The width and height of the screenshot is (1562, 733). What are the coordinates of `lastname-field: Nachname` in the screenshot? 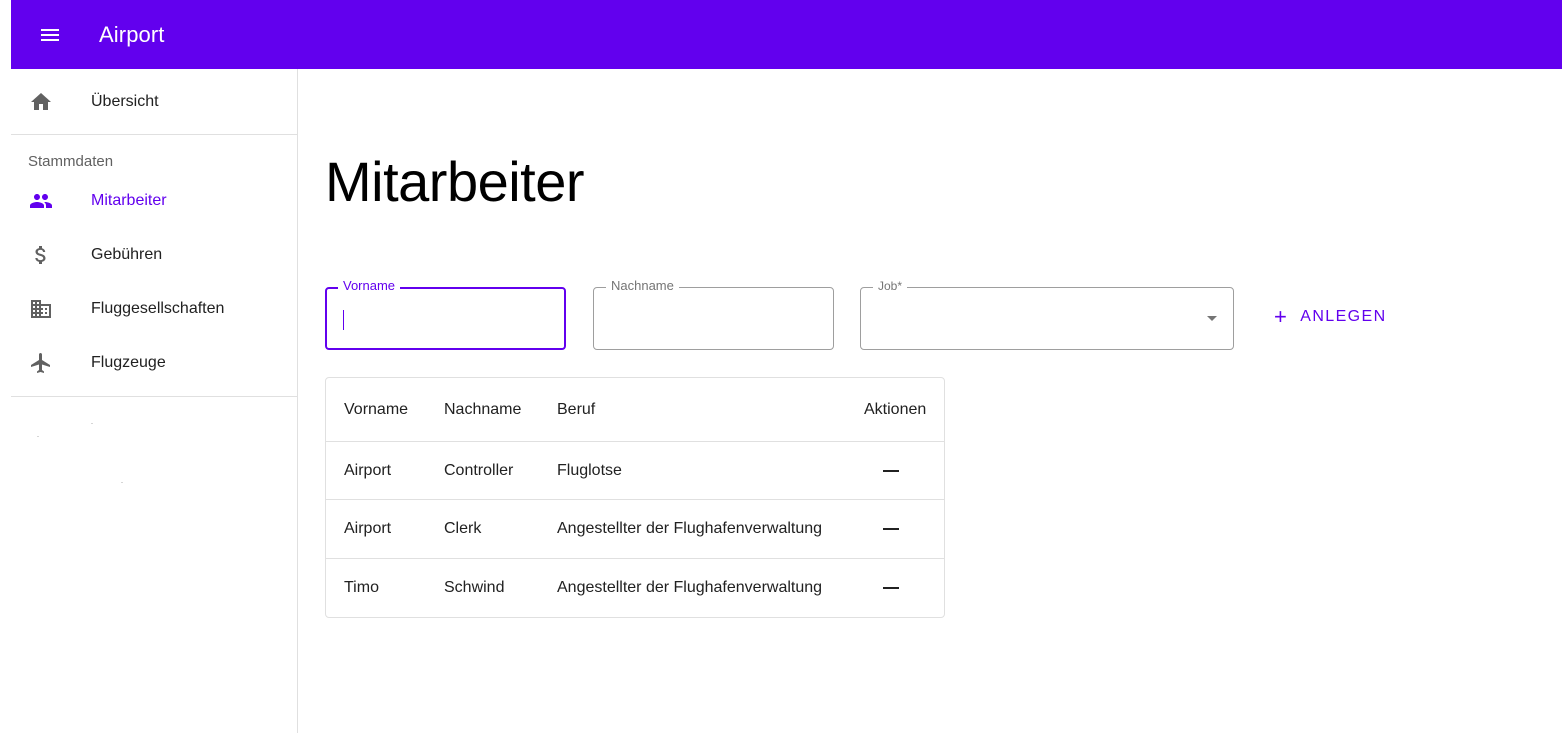 It's located at (713, 314).